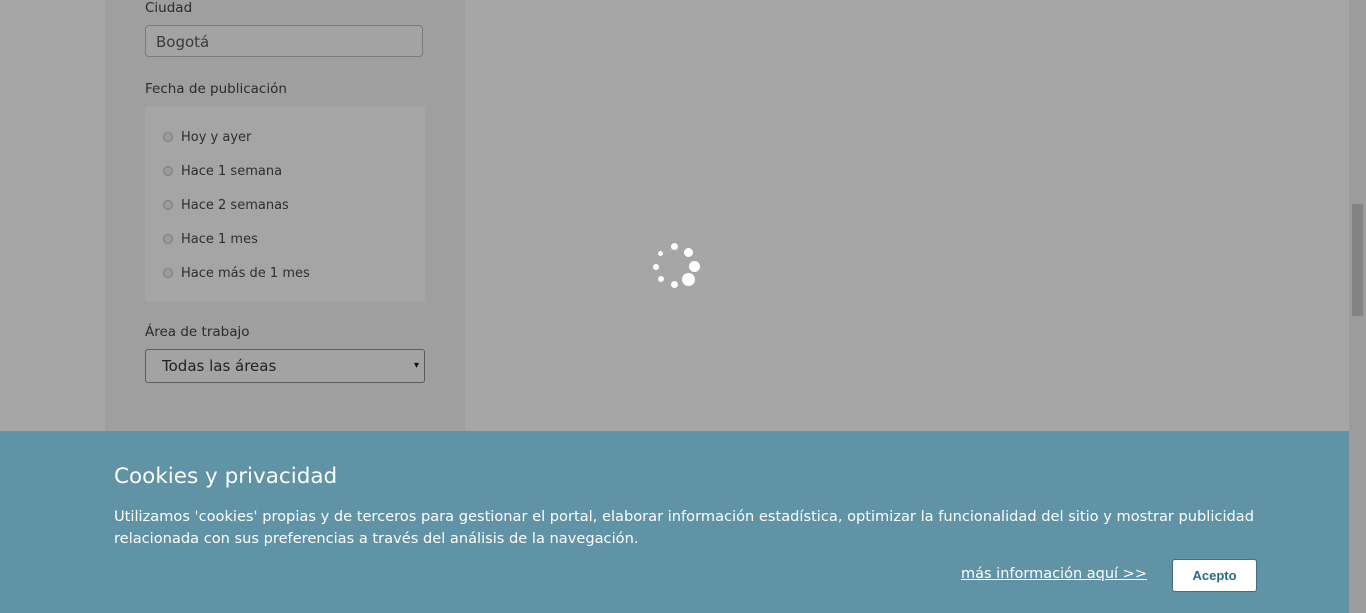  I want to click on radio-option-2-weeks: Hace 2 semanas, so click(226, 205).